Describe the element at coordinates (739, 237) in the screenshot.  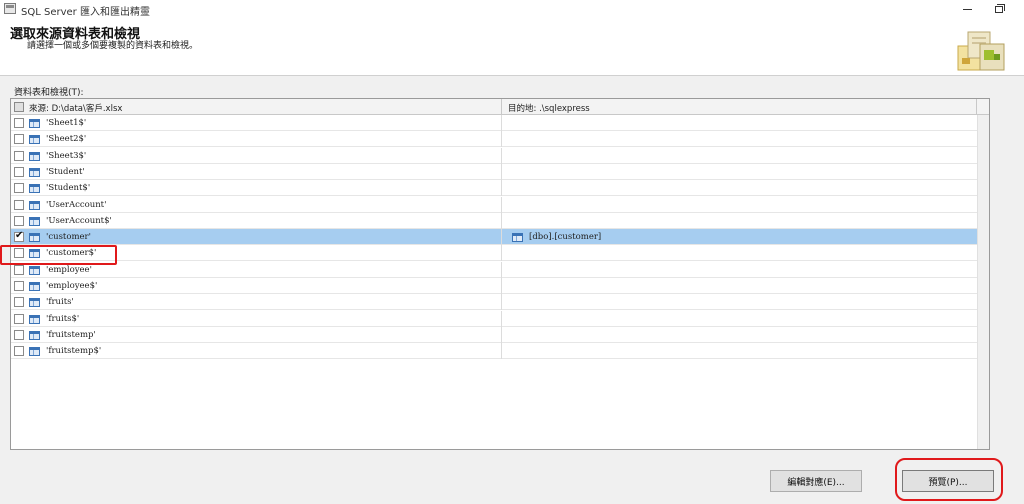
I see `destination-cell: [dbo].[customer]` at that location.